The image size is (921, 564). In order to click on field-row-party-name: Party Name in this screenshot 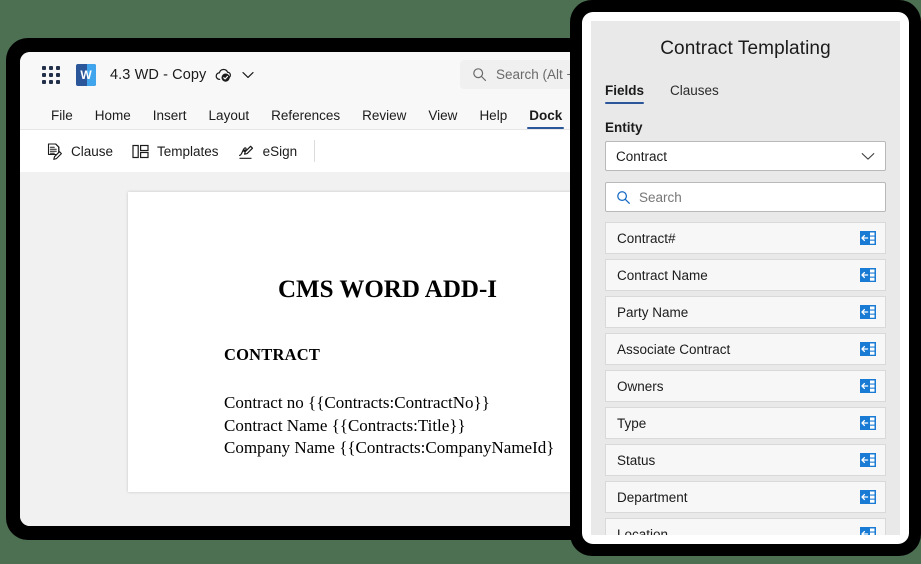, I will do `click(745, 312)`.